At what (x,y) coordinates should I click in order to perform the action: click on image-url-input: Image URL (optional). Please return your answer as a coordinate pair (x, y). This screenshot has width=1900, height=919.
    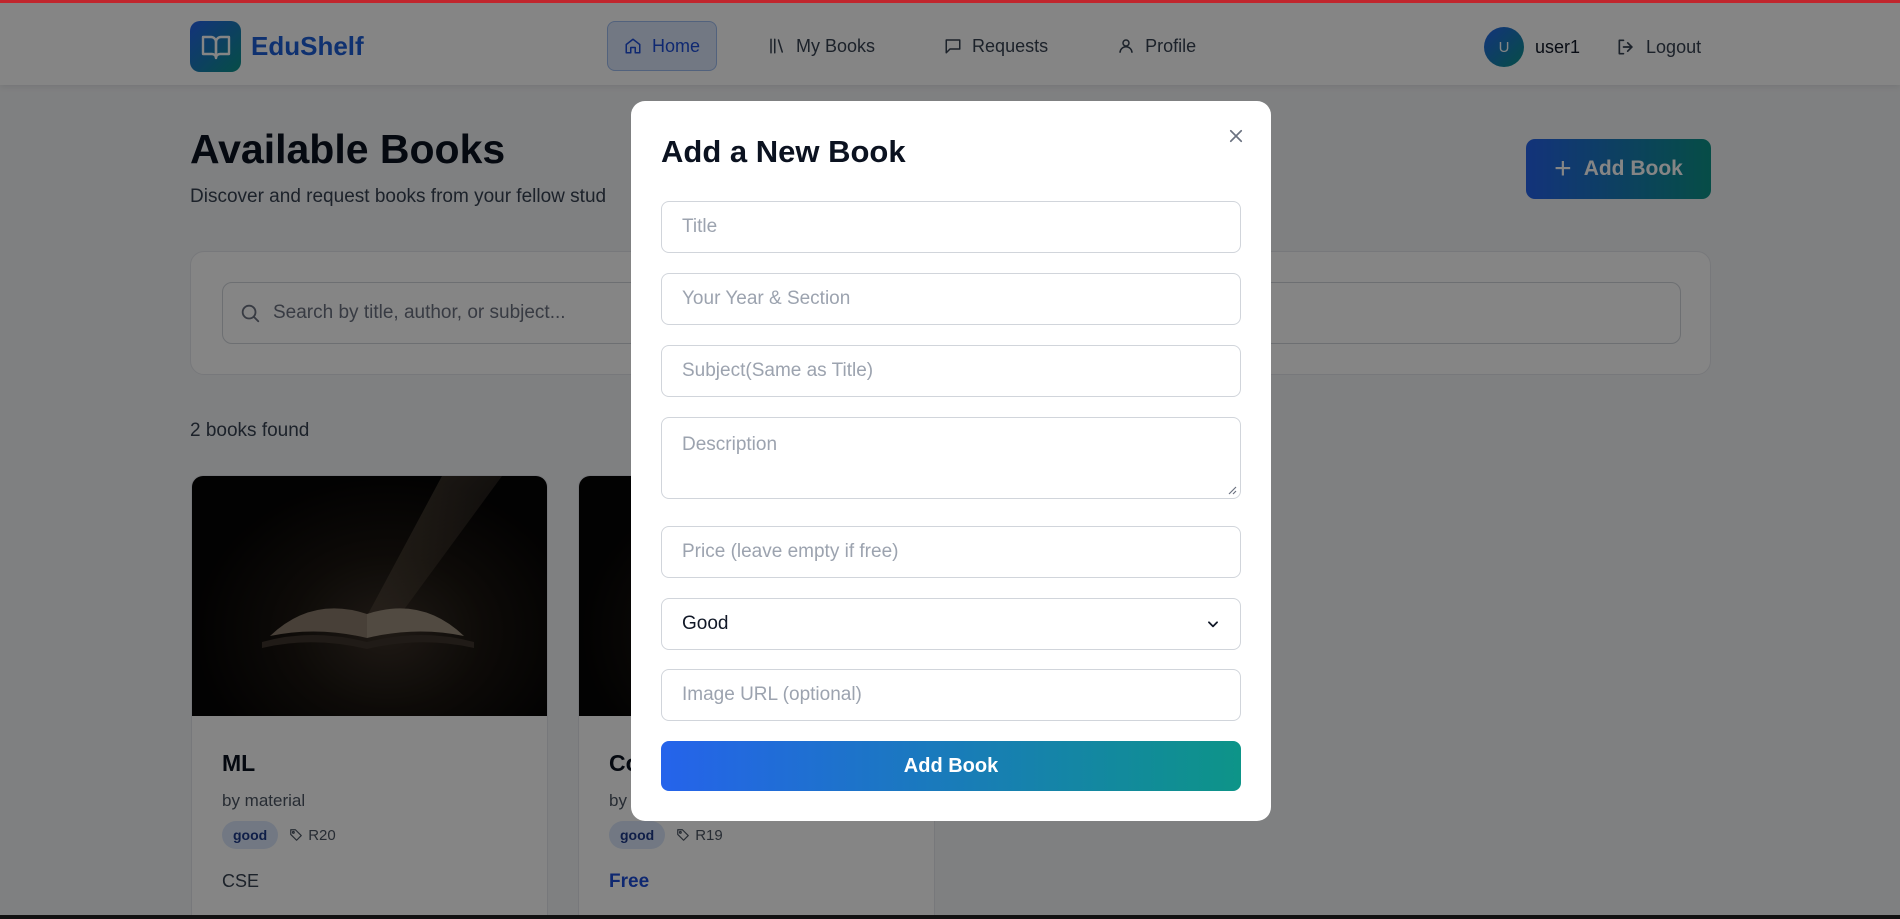
    Looking at the image, I should click on (951, 695).